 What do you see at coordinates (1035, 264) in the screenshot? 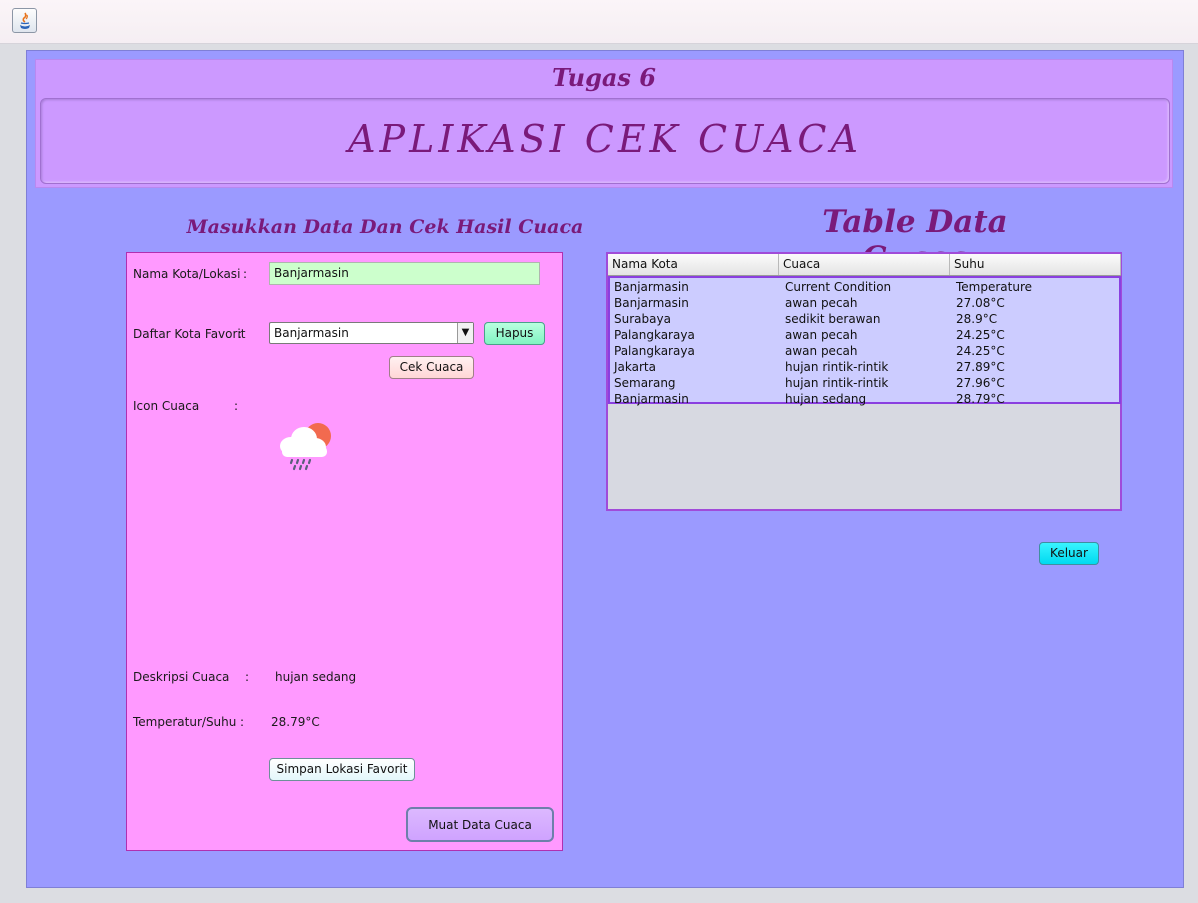
I see `column-header-temperature: Suhu` at bounding box center [1035, 264].